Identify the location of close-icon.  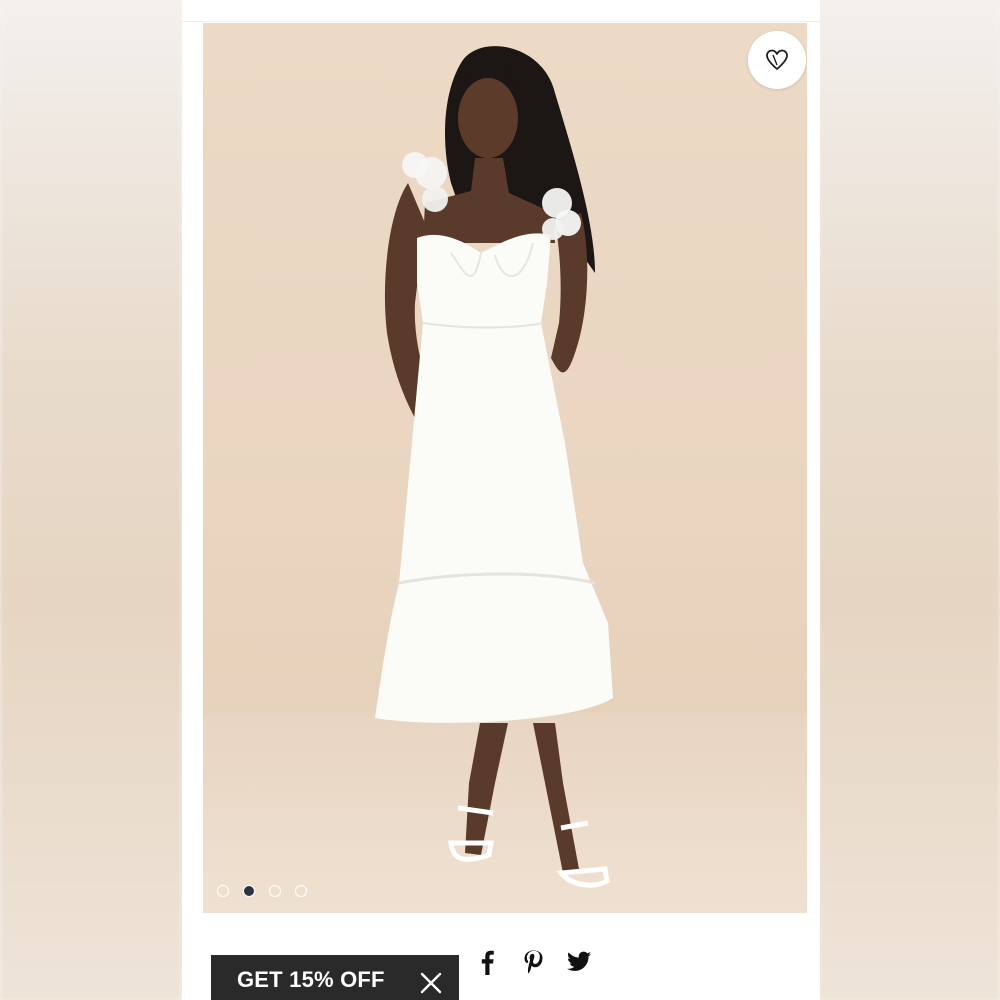
(431, 983).